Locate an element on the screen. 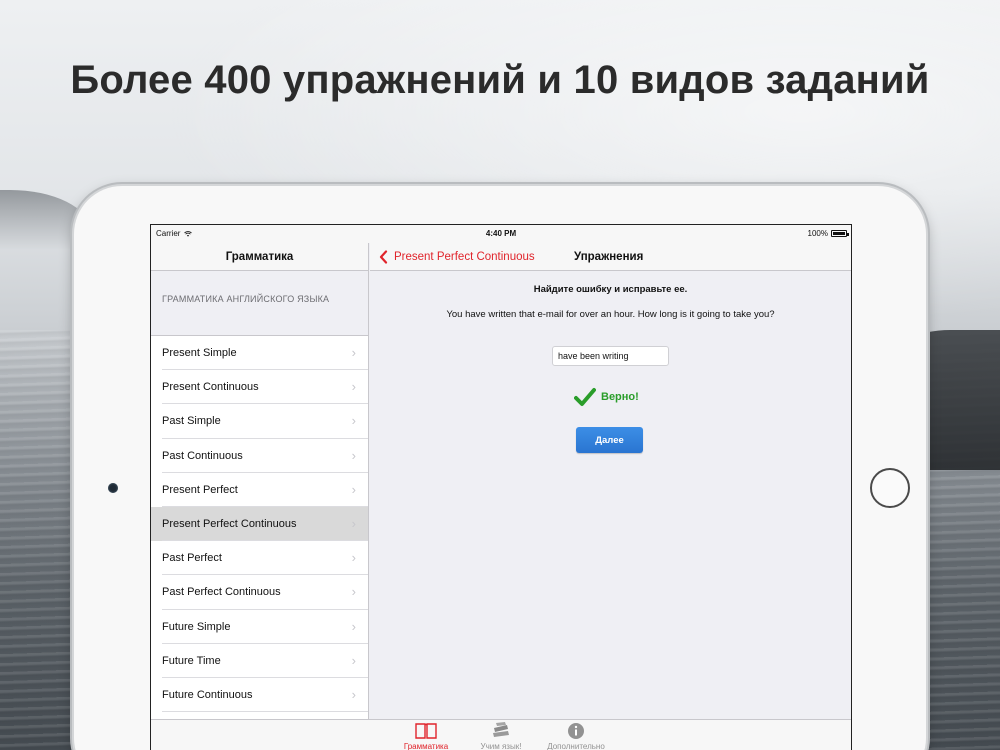 The width and height of the screenshot is (1000, 750). topic-list-item: Present Perfect Continuous › is located at coordinates (259, 524).